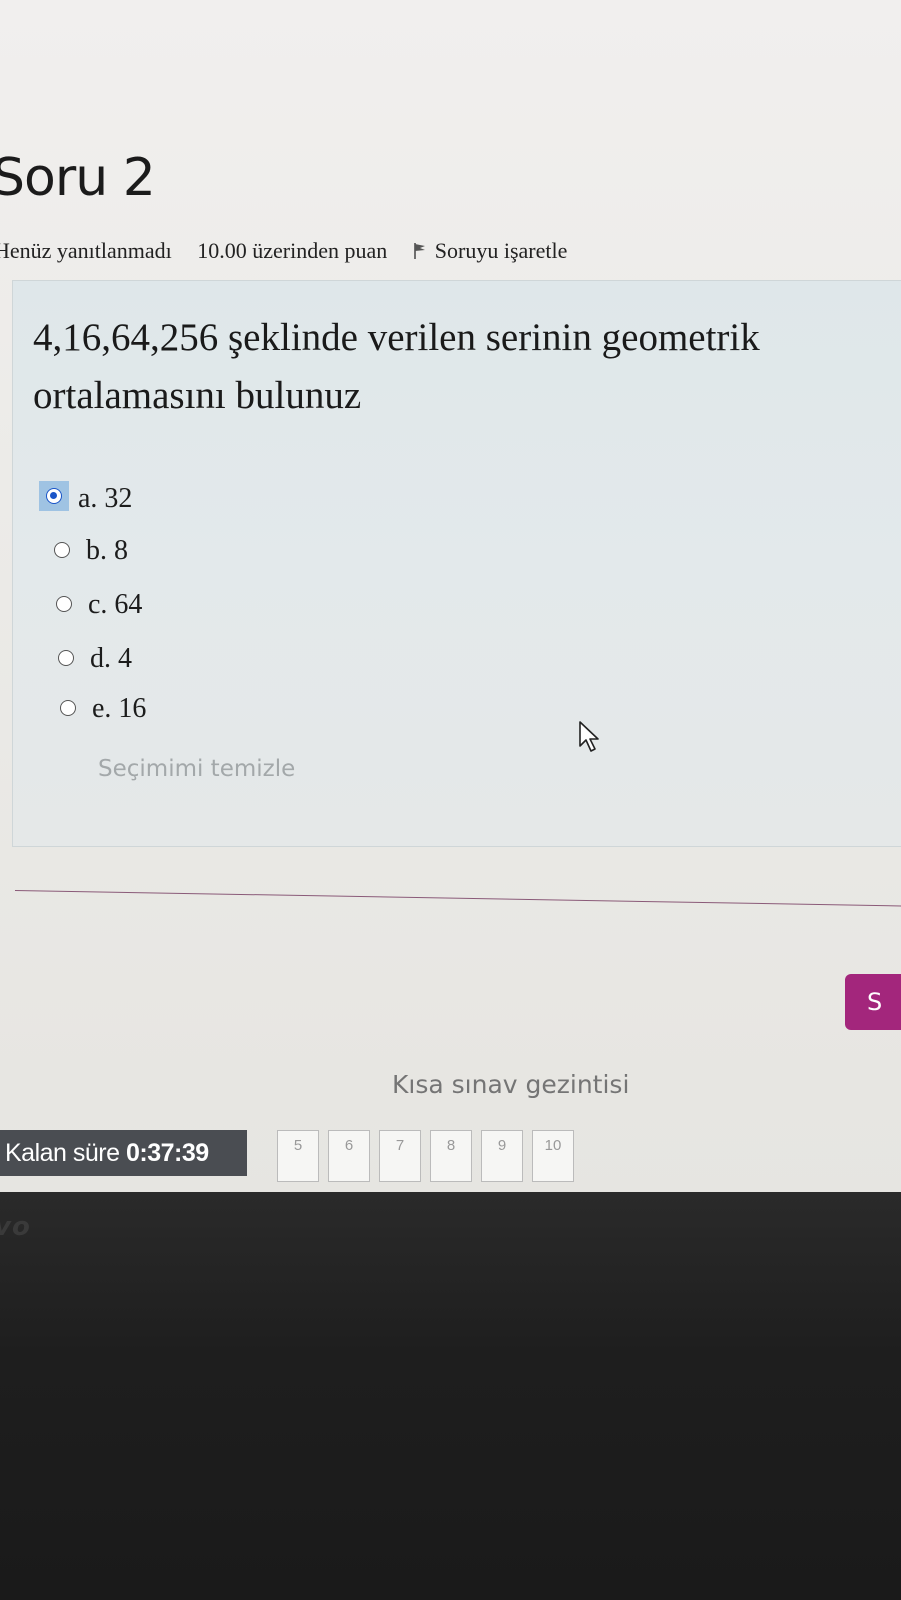  What do you see at coordinates (78, 178) in the screenshot?
I see `question-title: Soru 2` at bounding box center [78, 178].